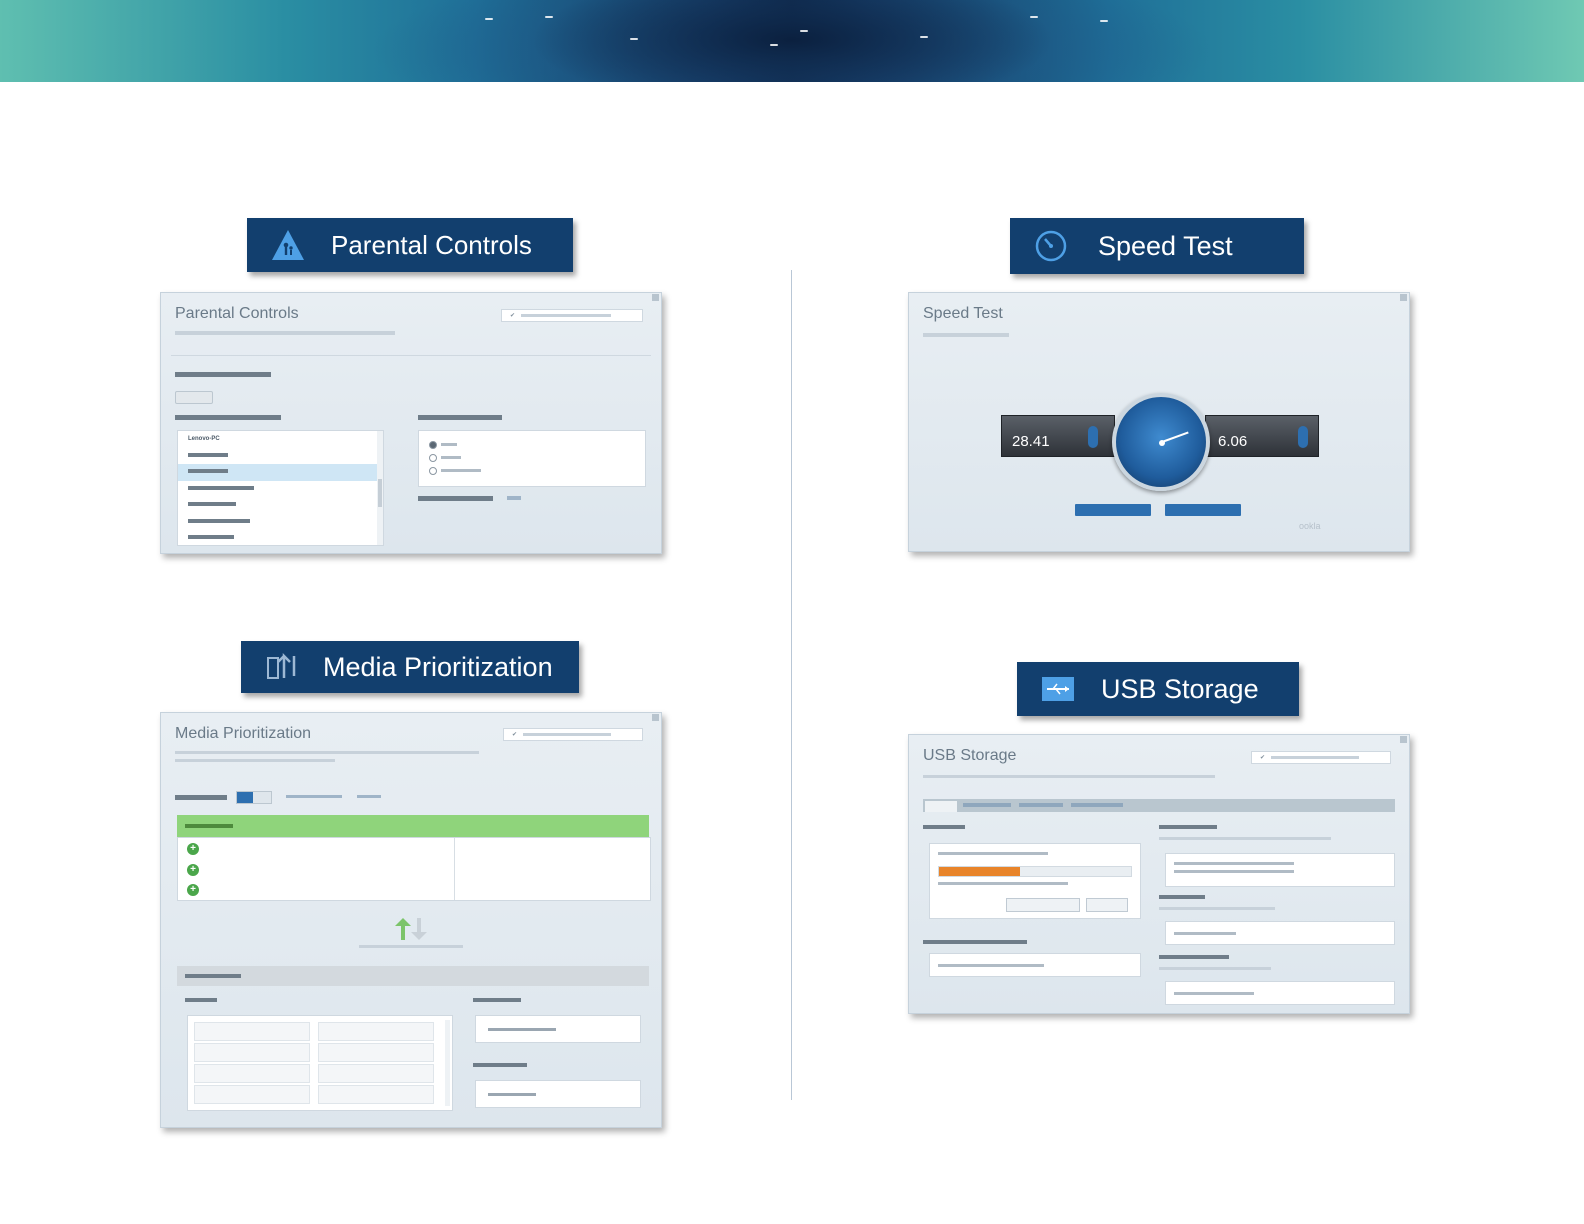 The width and height of the screenshot is (1584, 1224). Describe the element at coordinates (411, 931) in the screenshot. I see `drag-arrows-icon` at that location.